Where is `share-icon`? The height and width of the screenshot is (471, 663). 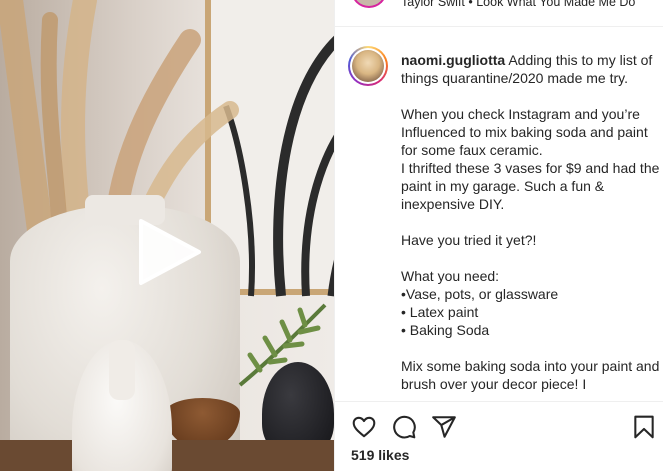
share-icon is located at coordinates (444, 427).